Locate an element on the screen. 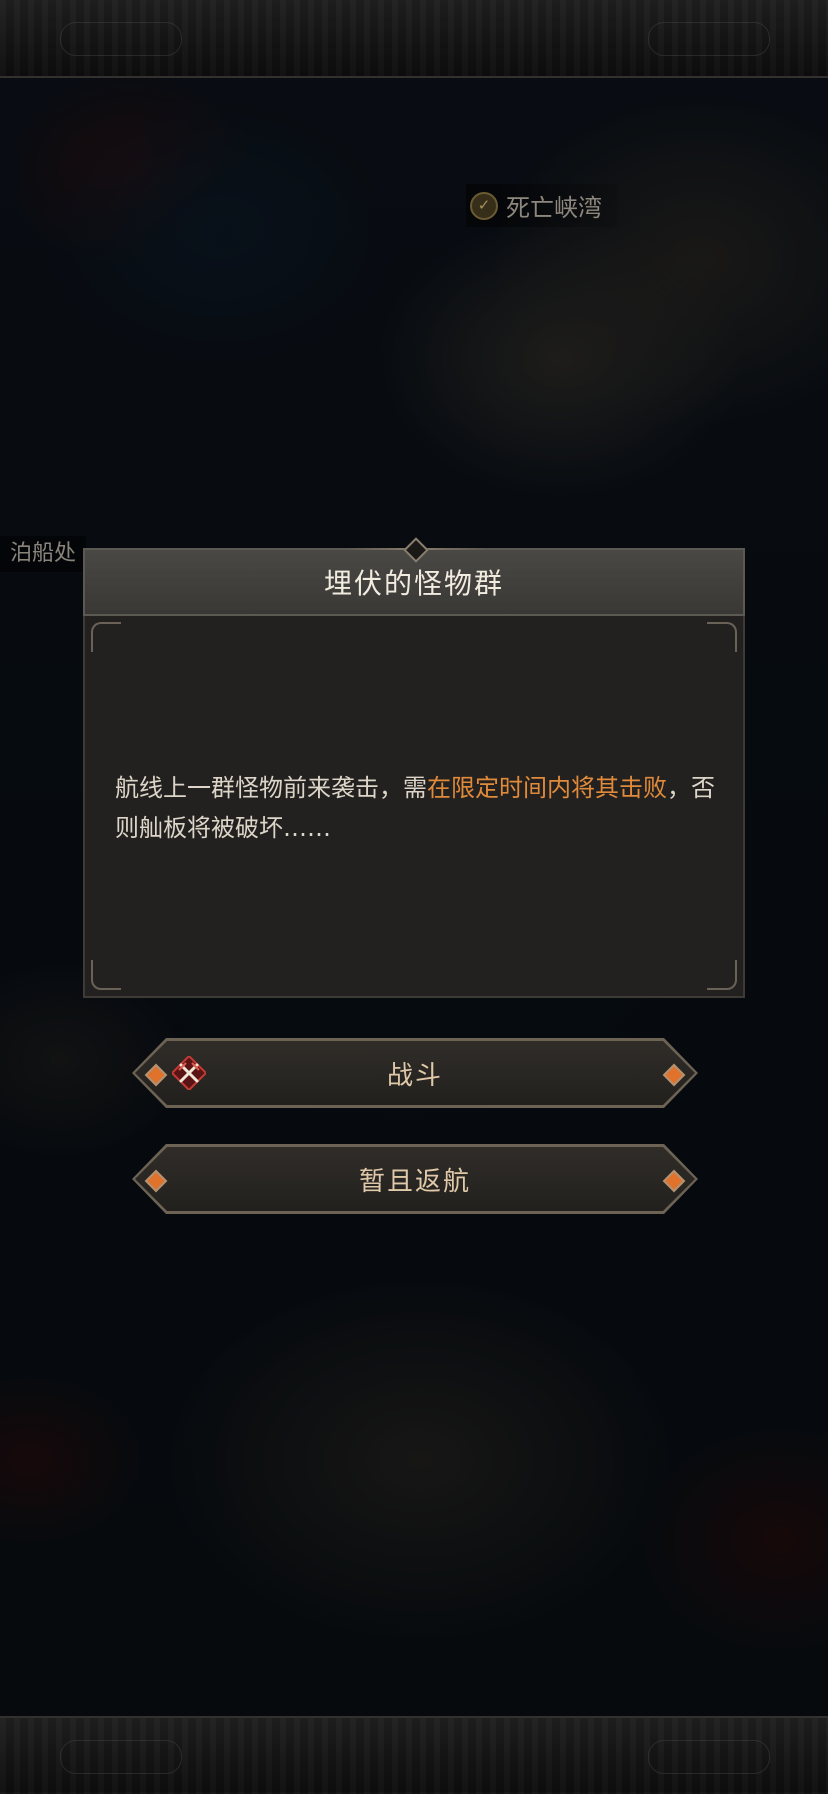 The image size is (828, 1794). fight-button: 战斗 is located at coordinates (415, 1073).